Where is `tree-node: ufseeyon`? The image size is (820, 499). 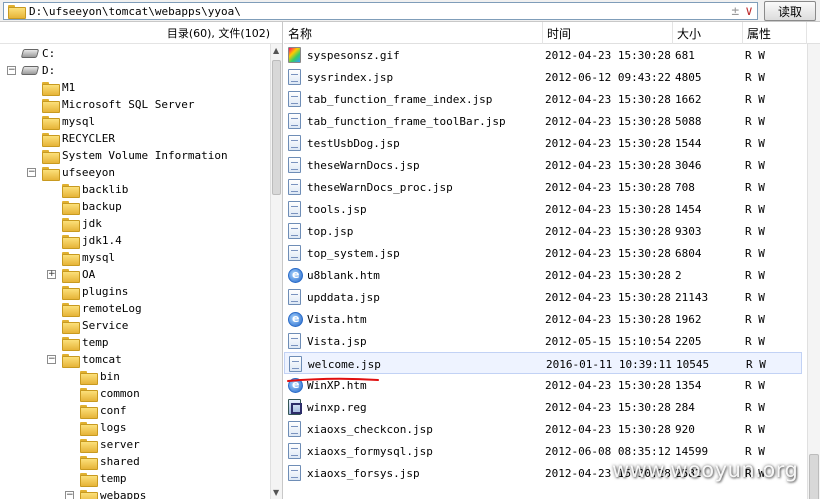
tree-node: ufseeyon is located at coordinates (78, 172).